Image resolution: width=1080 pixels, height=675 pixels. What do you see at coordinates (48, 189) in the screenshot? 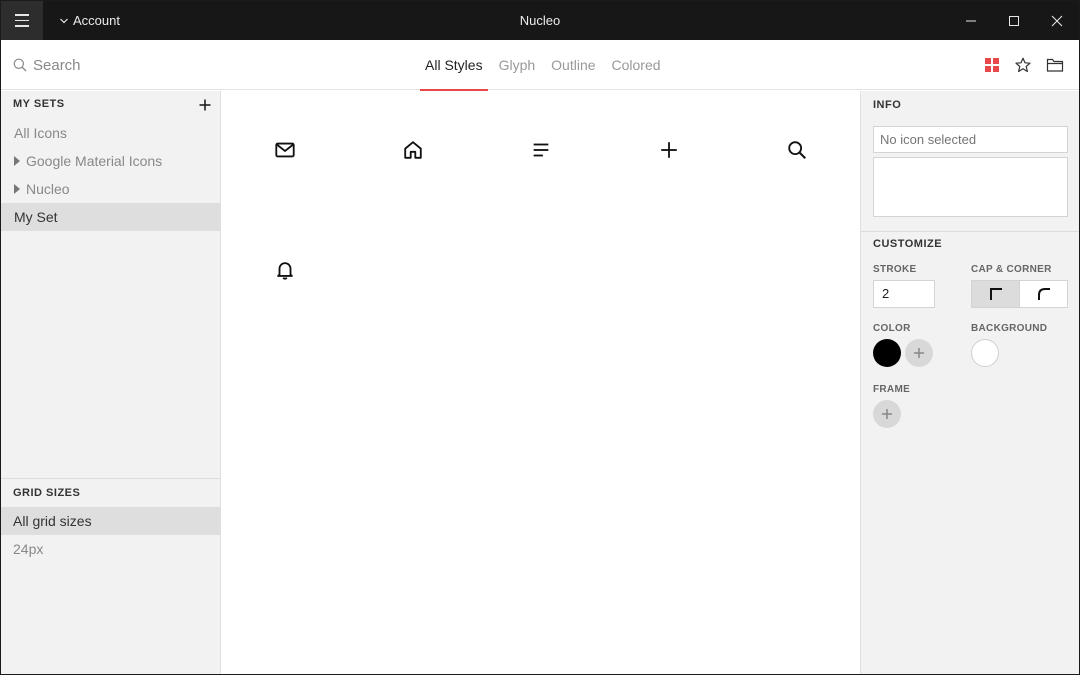
I see `sidebar-item-label: Nucleo` at bounding box center [48, 189].